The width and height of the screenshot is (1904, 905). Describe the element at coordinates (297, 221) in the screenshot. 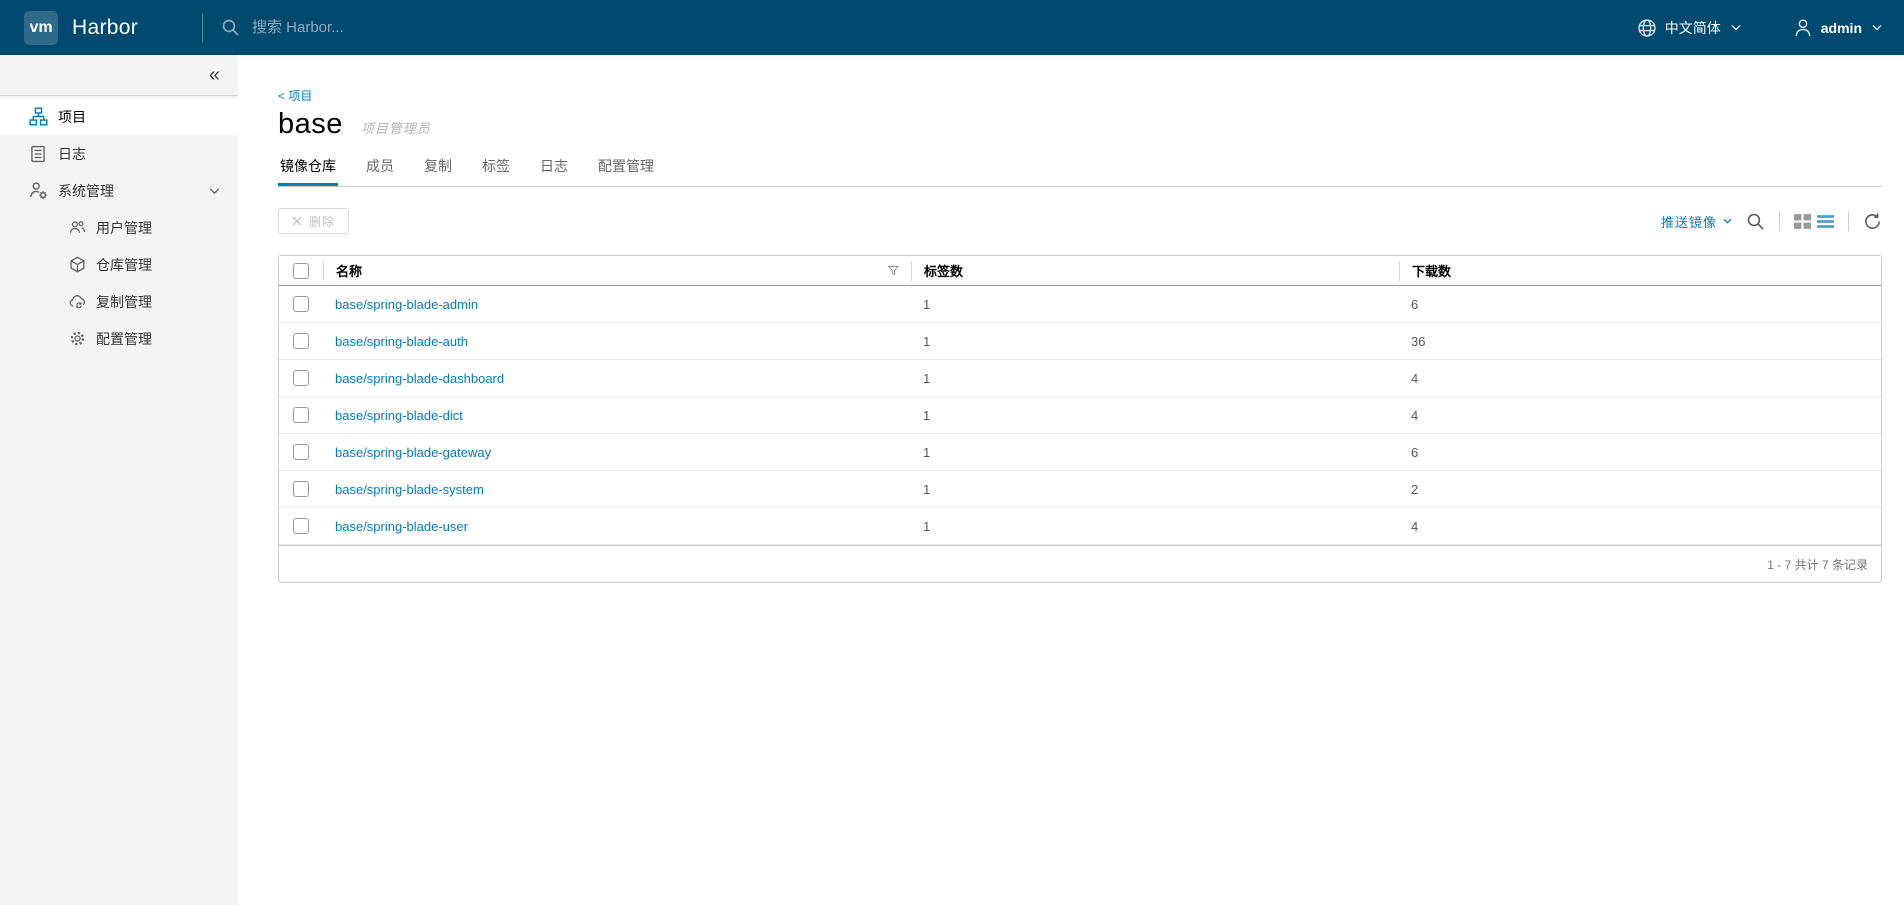

I see `close-icon` at that location.